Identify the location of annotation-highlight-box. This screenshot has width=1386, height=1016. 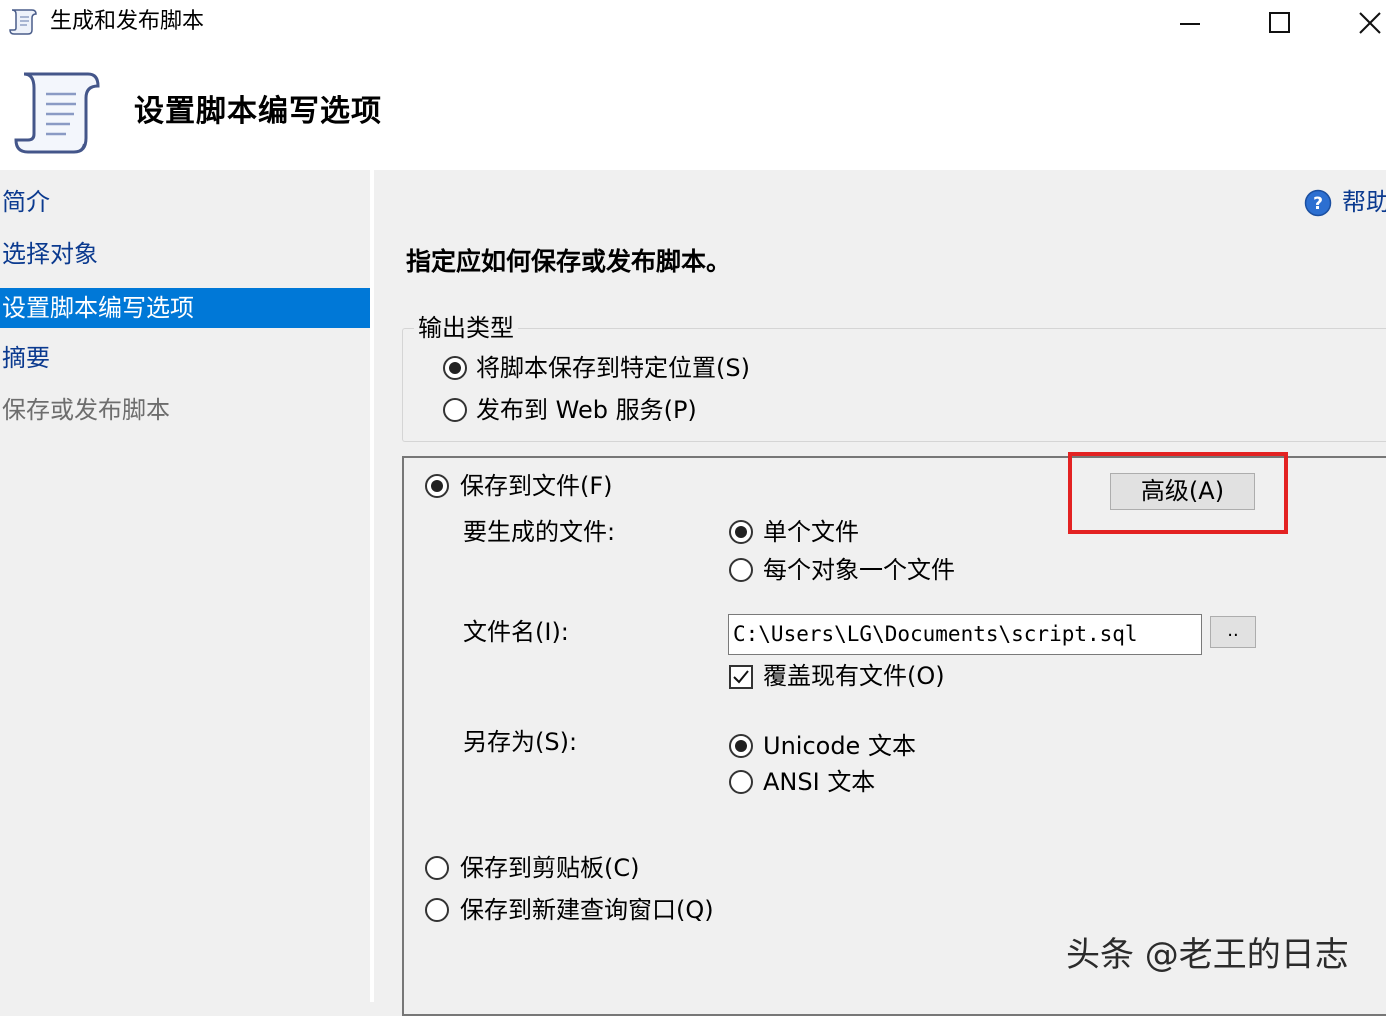
(1178, 493).